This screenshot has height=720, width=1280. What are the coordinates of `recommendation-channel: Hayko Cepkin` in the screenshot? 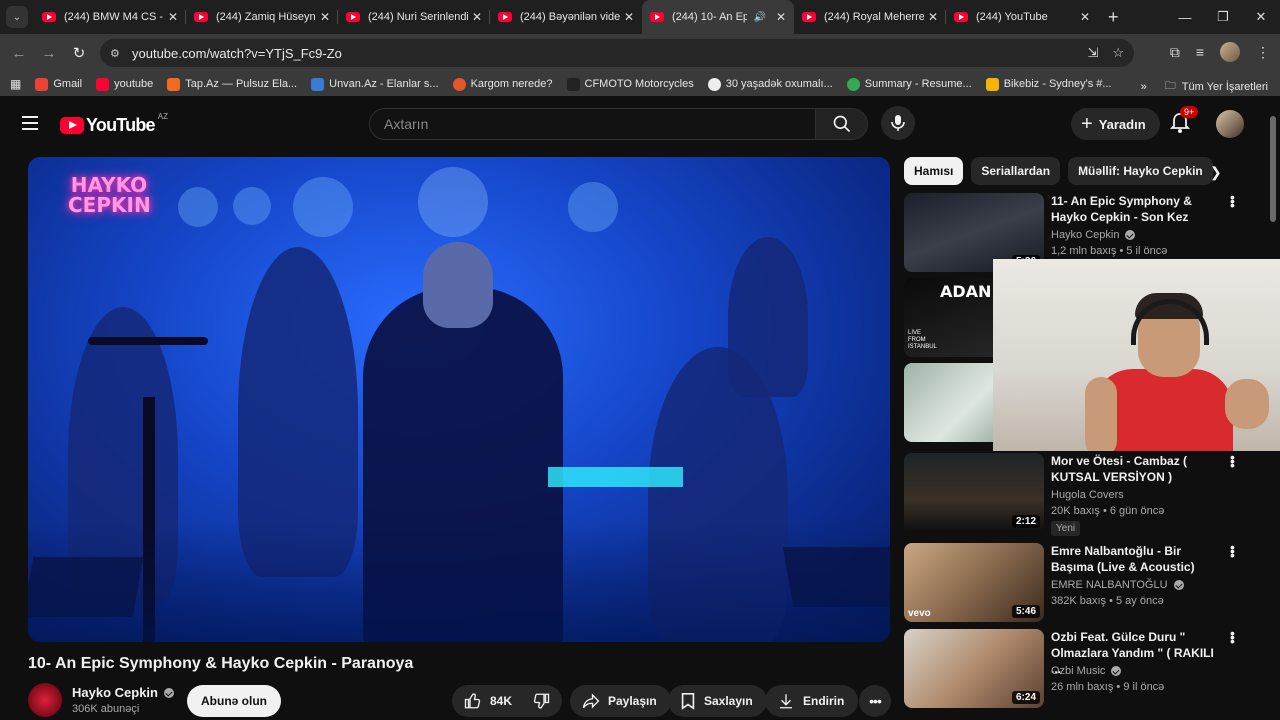 It's located at (1093, 235).